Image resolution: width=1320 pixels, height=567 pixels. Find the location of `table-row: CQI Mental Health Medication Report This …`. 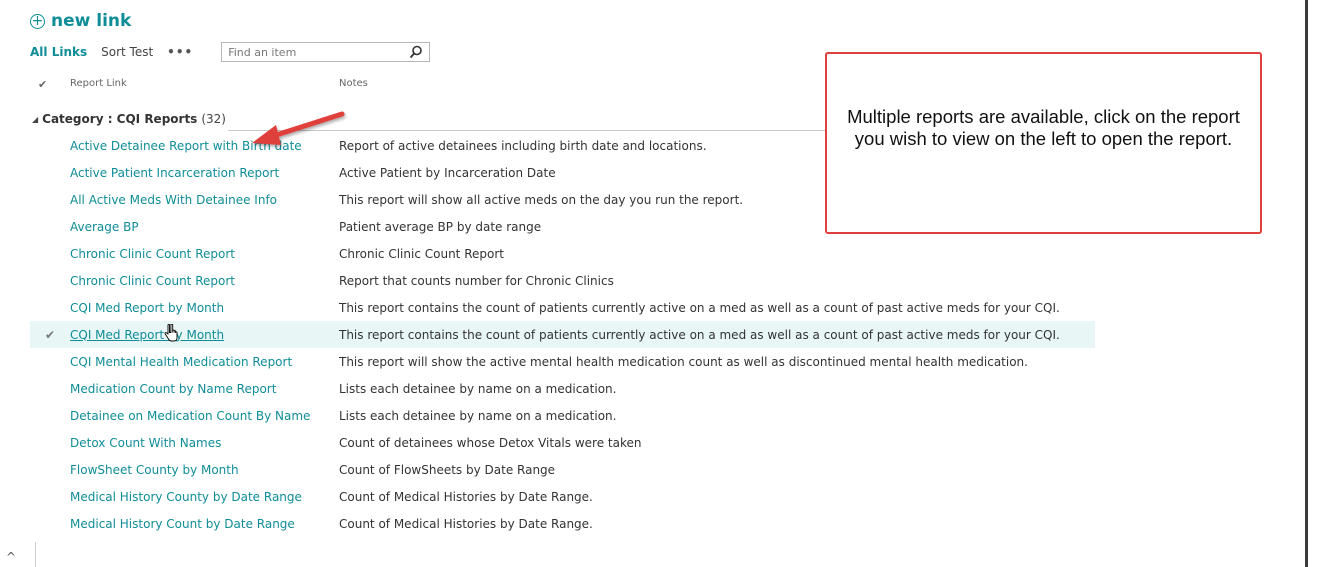

table-row: CQI Mental Health Medication Report This … is located at coordinates (562, 361).